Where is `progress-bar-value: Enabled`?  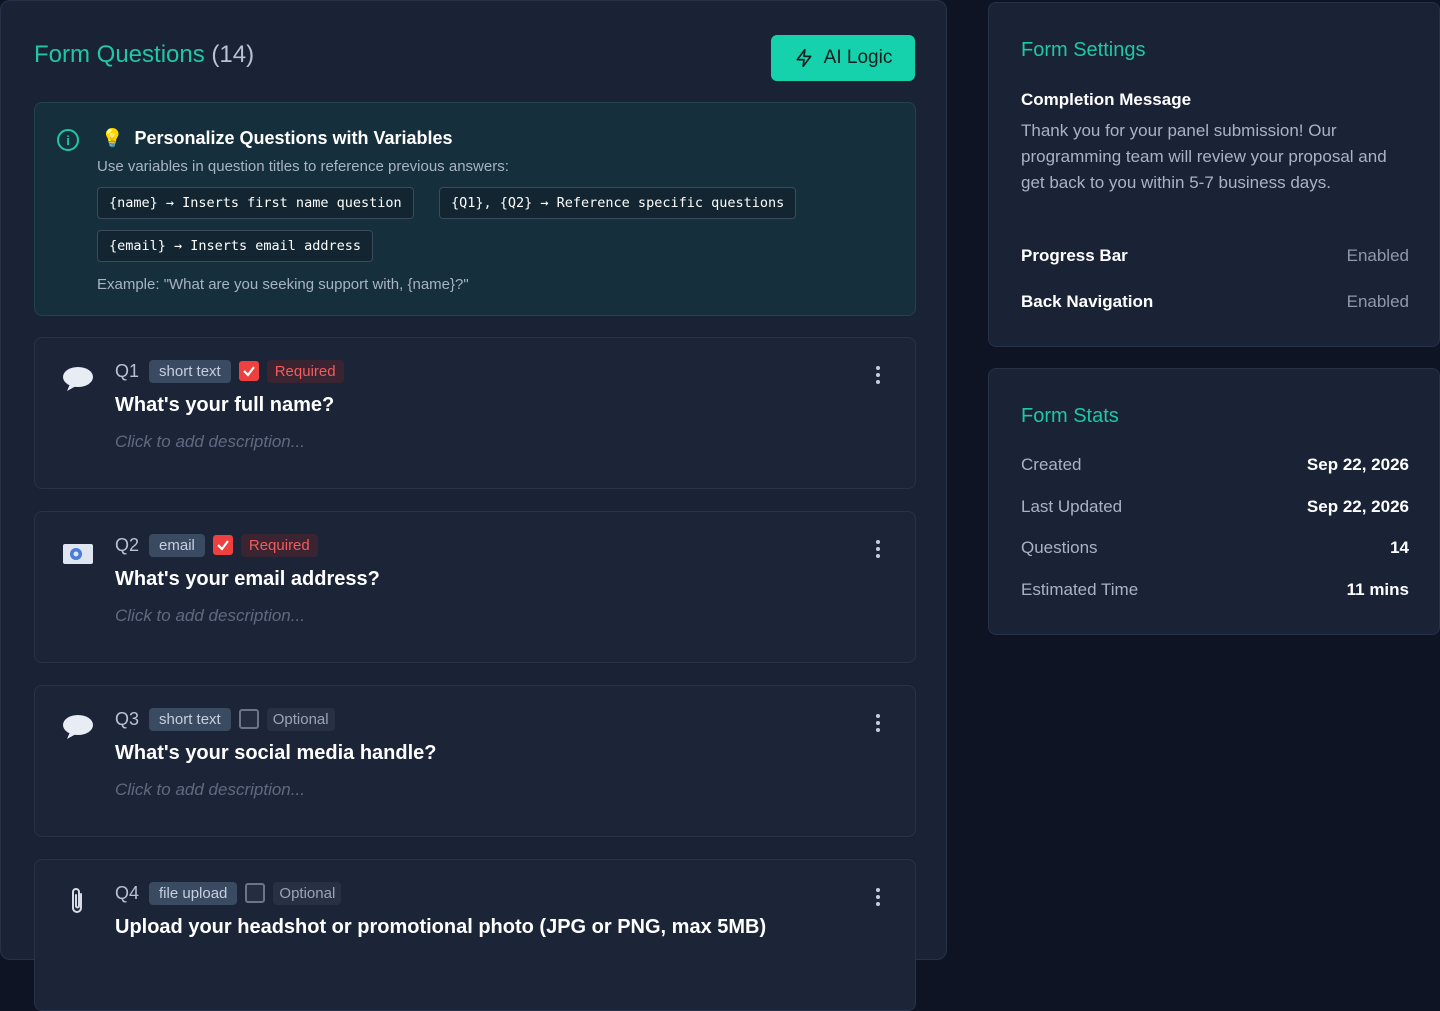
progress-bar-value: Enabled is located at coordinates (1377, 255).